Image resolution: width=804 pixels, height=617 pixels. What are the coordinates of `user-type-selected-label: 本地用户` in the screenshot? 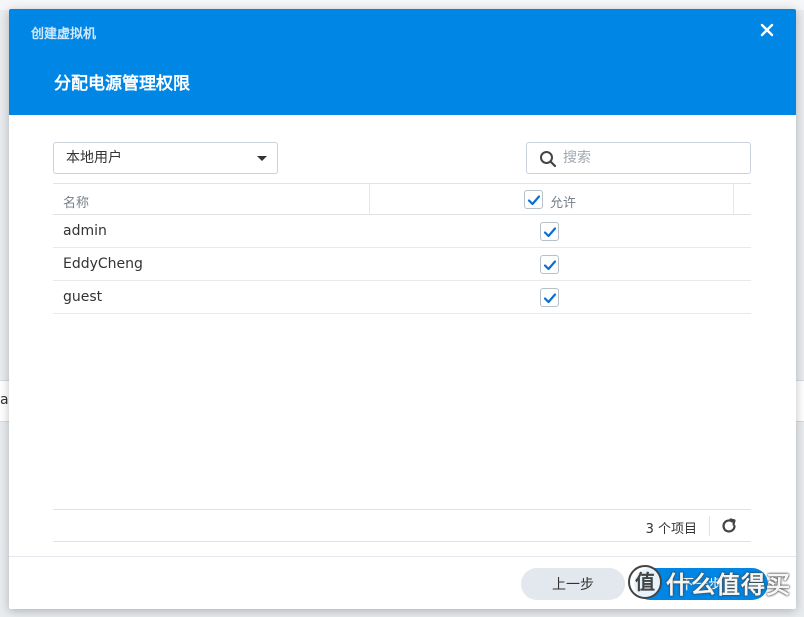 It's located at (94, 158).